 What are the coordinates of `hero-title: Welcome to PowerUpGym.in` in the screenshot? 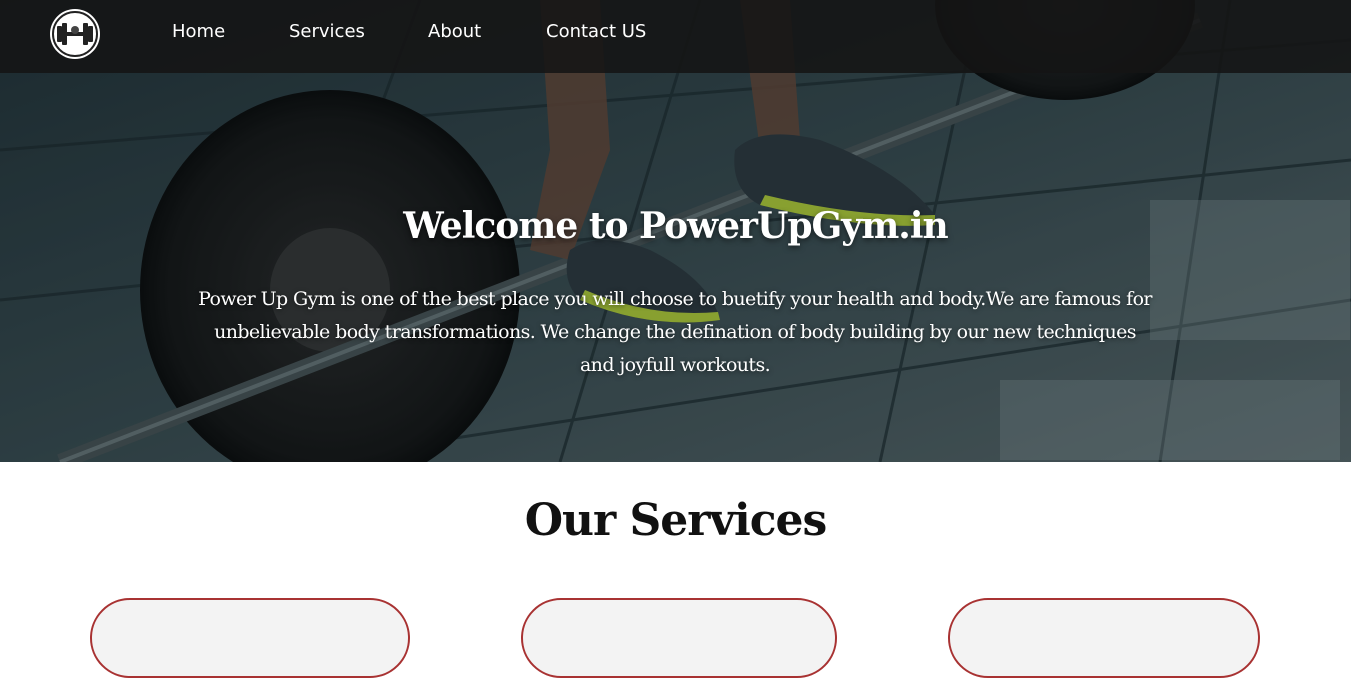 It's located at (675, 226).